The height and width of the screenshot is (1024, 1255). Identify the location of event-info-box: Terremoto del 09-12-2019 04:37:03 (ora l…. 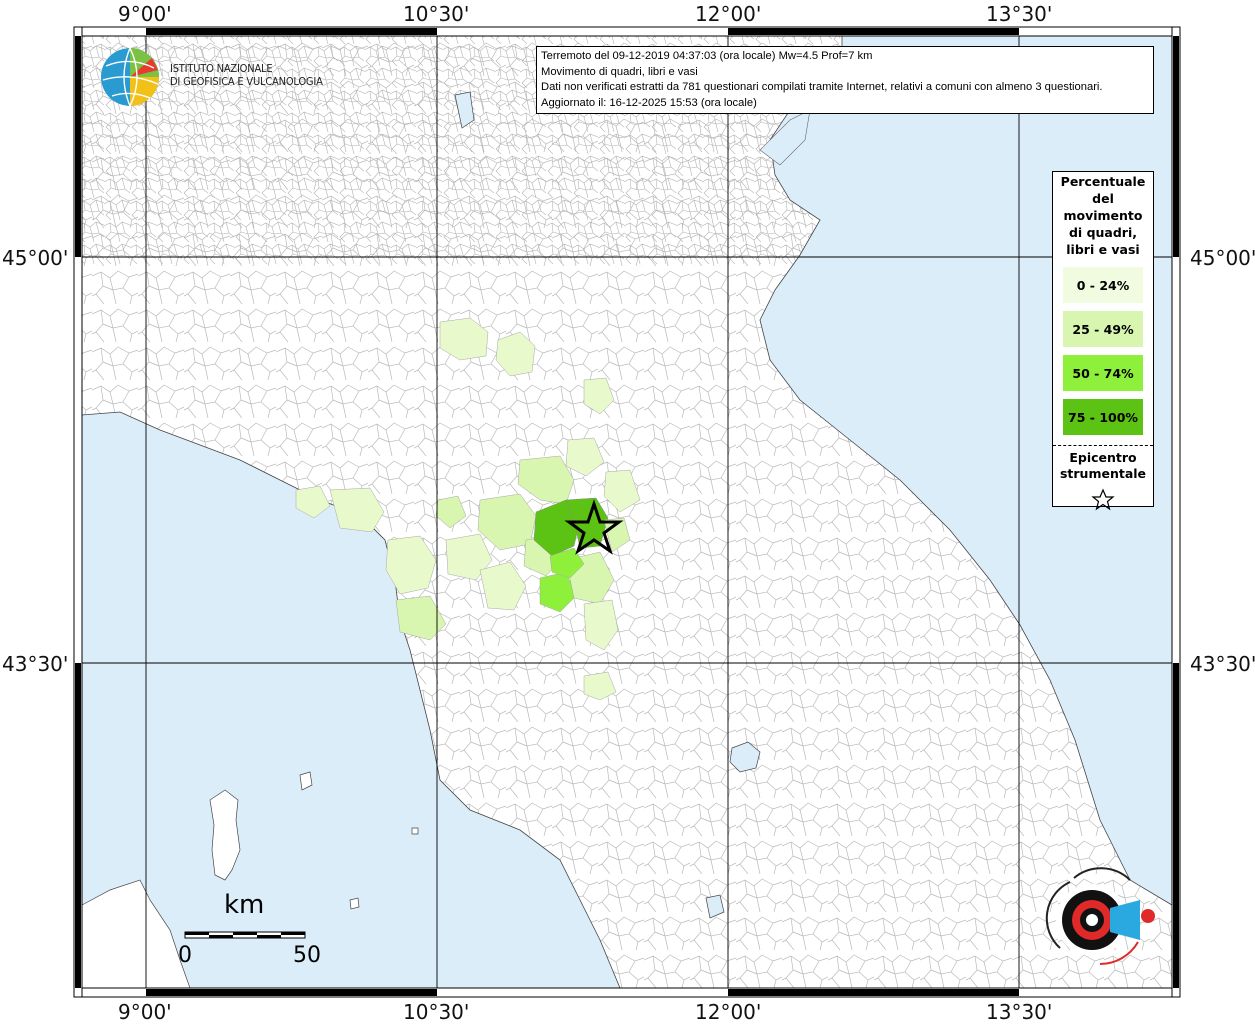
(845, 80).